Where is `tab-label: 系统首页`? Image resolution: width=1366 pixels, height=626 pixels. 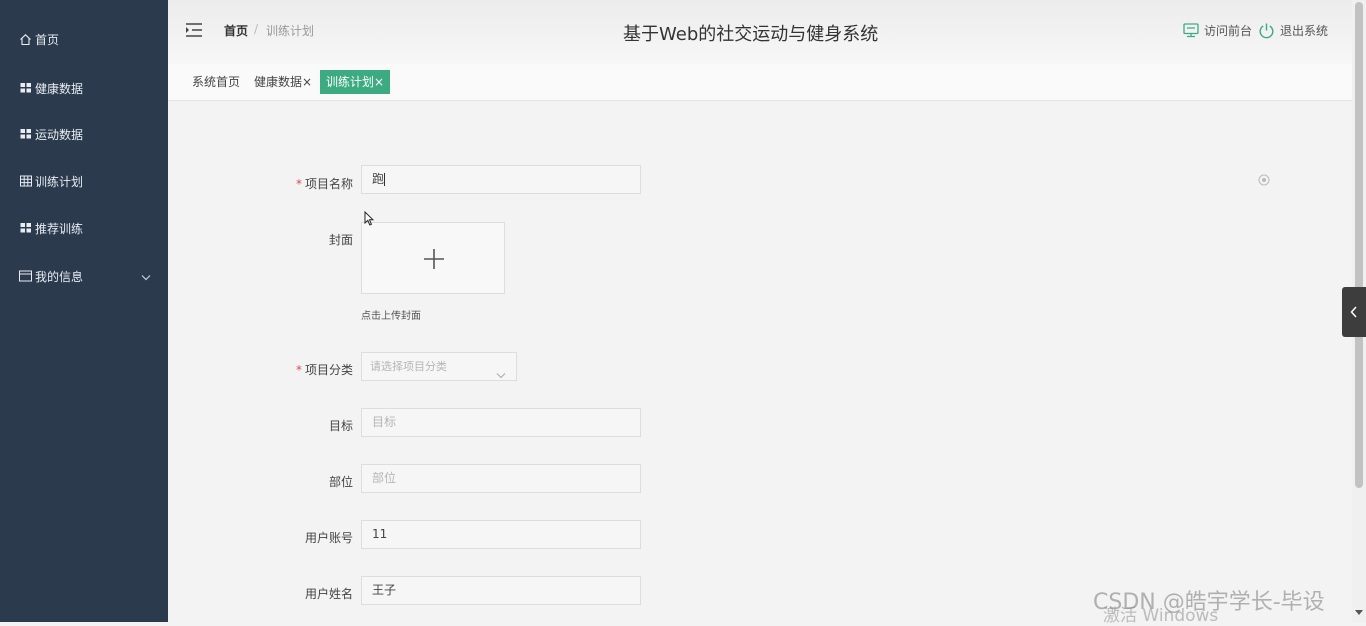 tab-label: 系统首页 is located at coordinates (216, 82).